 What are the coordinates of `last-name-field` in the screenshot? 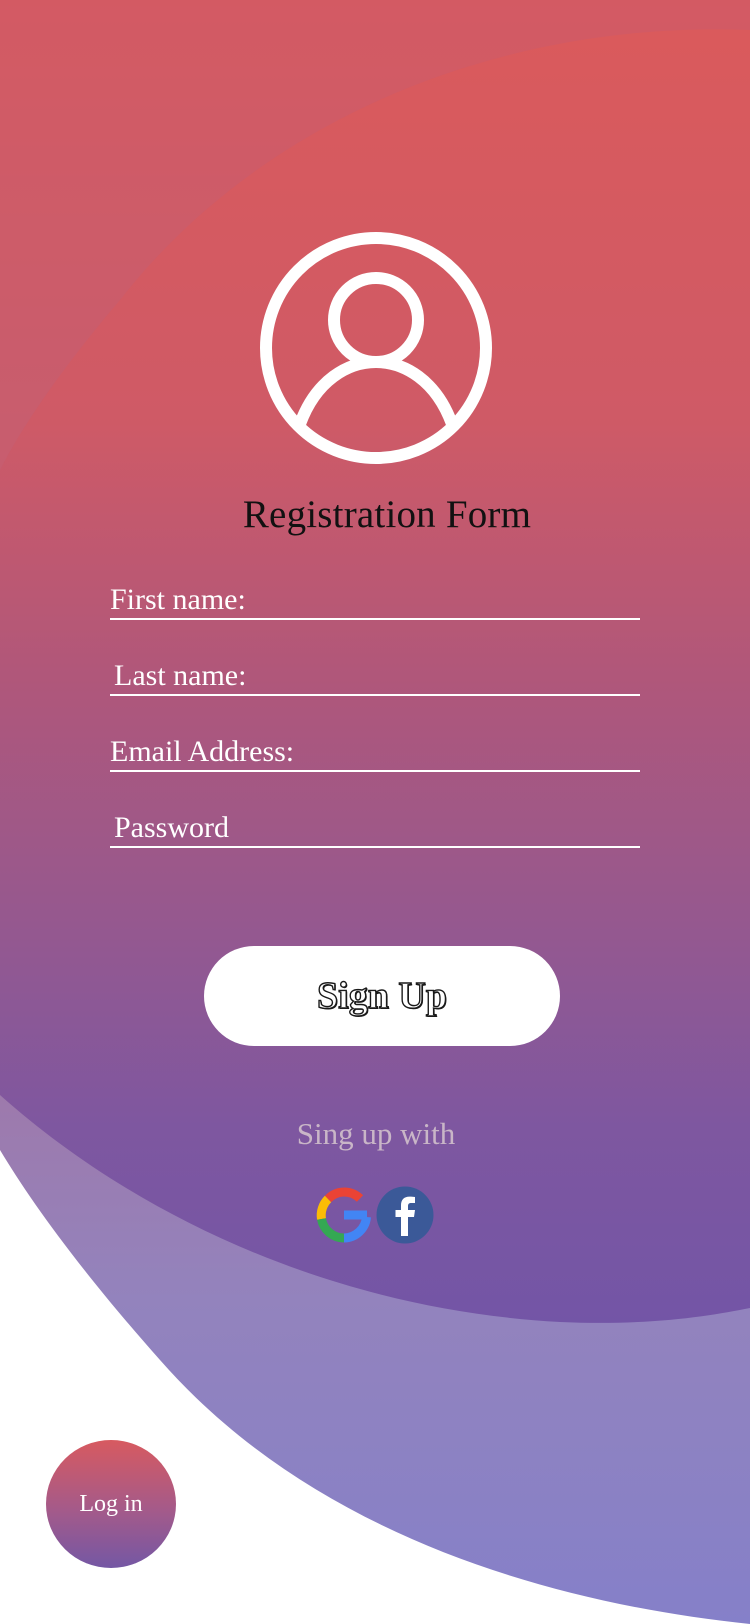 It's located at (375, 677).